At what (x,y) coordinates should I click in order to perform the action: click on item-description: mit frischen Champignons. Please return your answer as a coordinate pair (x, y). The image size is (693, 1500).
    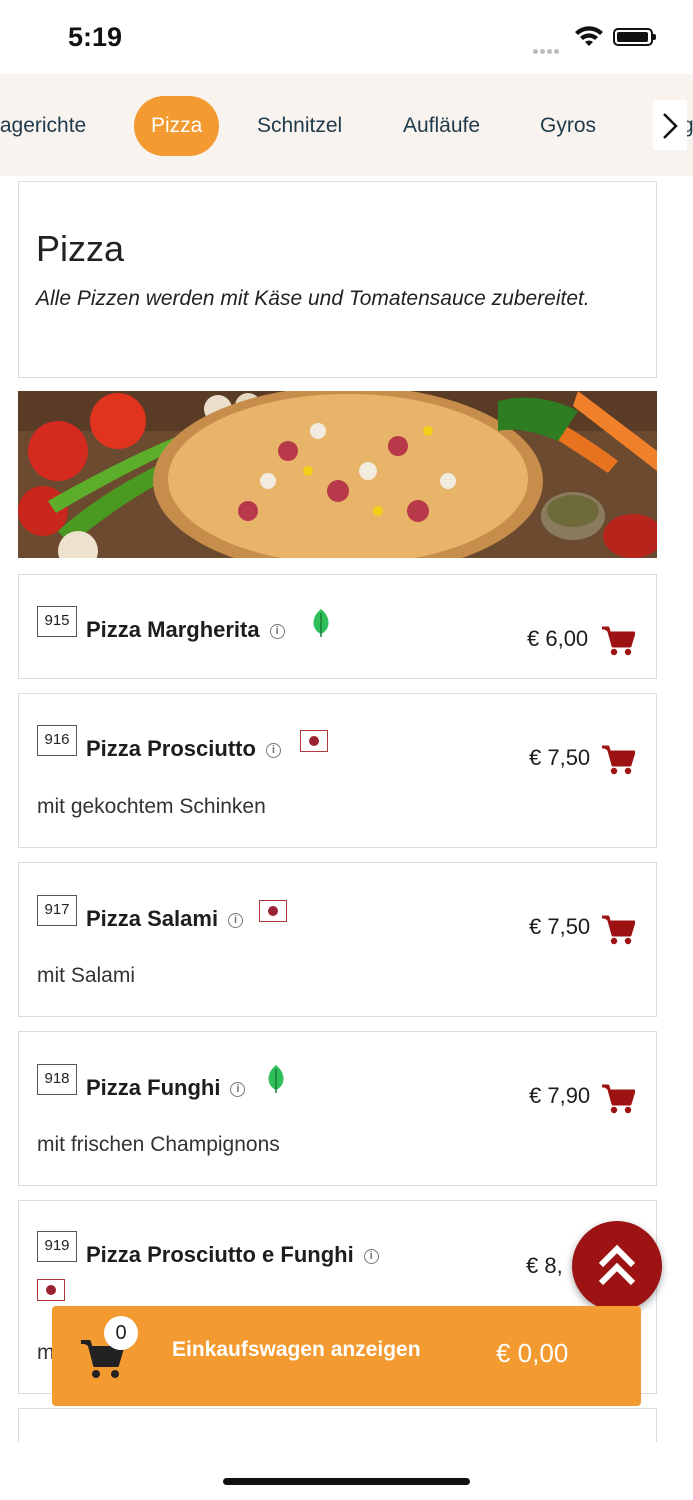
    Looking at the image, I should click on (158, 1144).